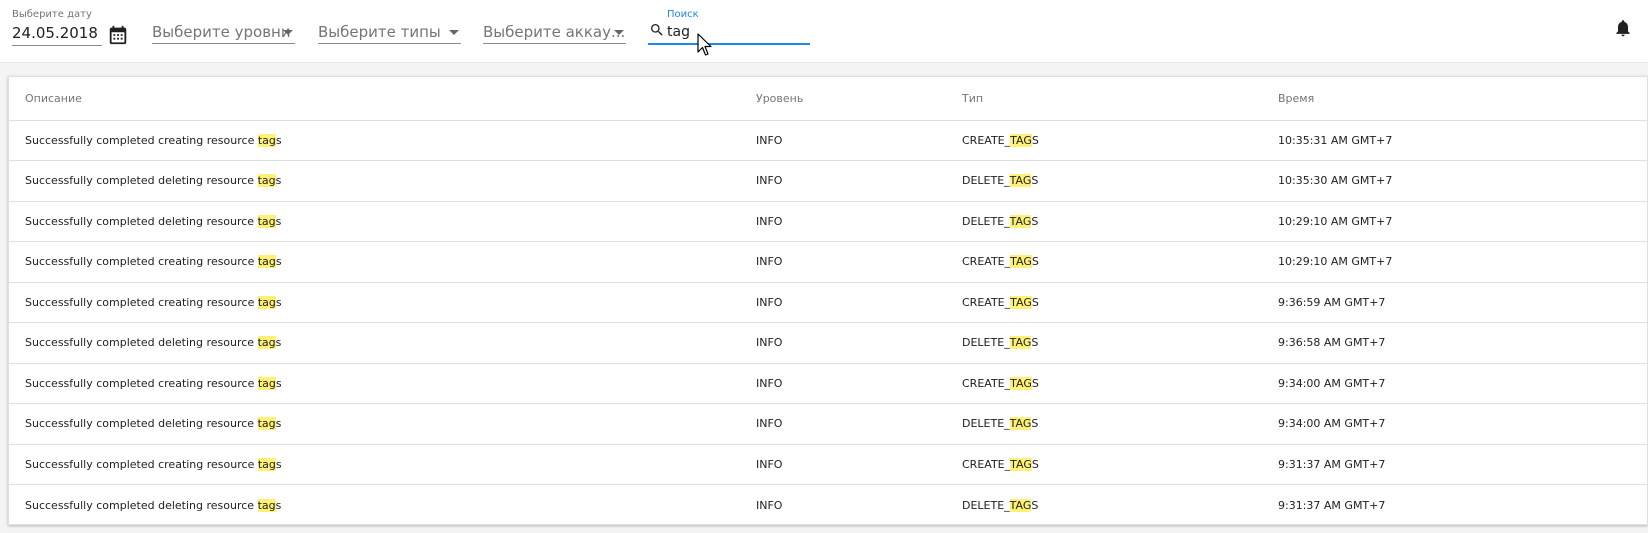 The image size is (1648, 533). What do you see at coordinates (1454, 99) in the screenshot?
I see `column-header-time: Время` at bounding box center [1454, 99].